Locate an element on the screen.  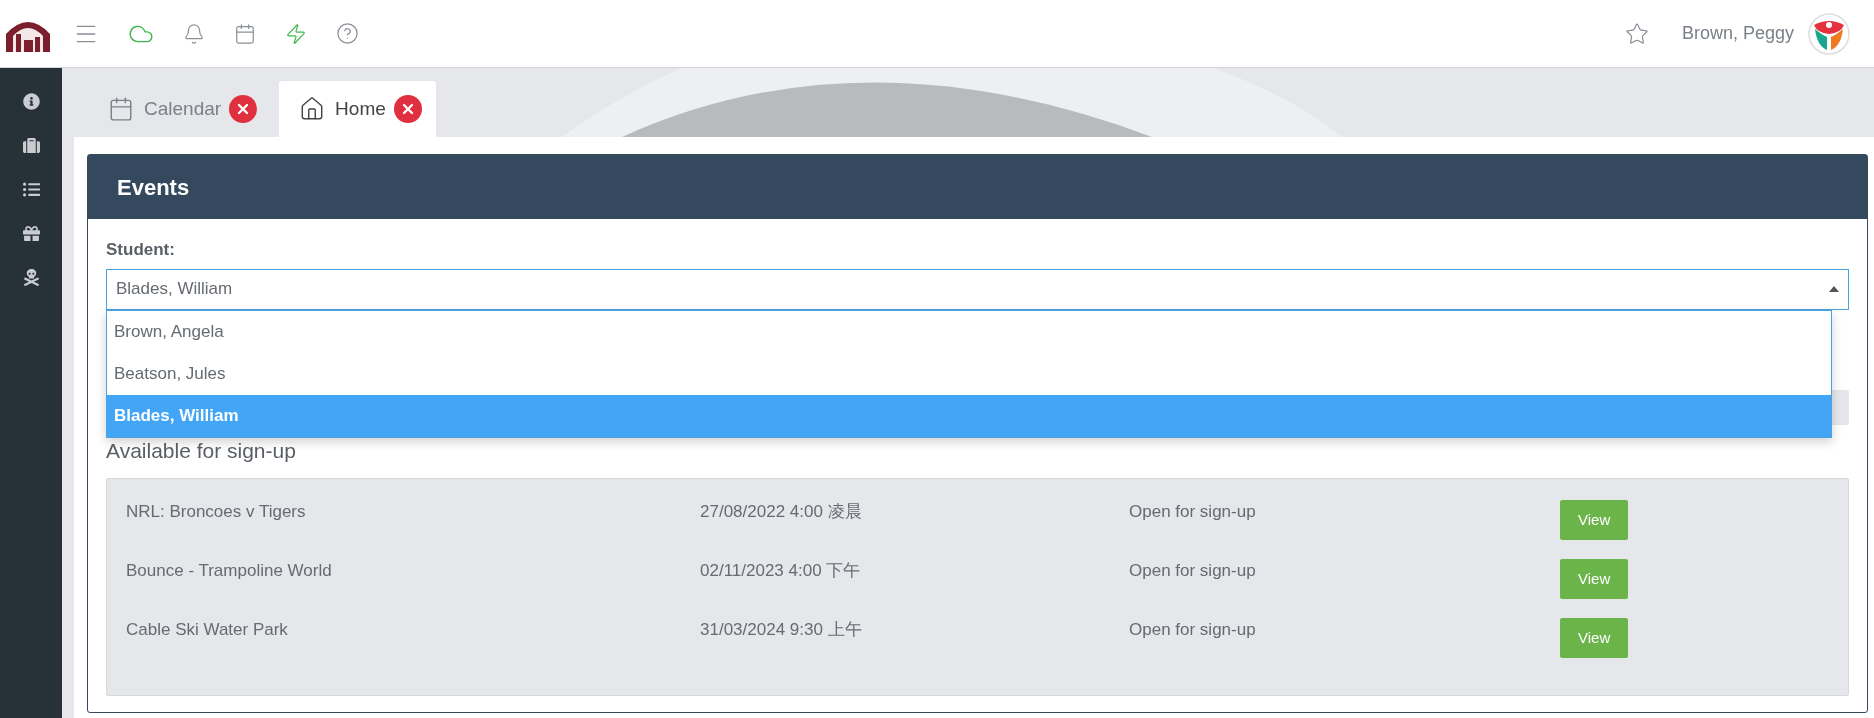
student-select: Blades, William is located at coordinates (977, 289).